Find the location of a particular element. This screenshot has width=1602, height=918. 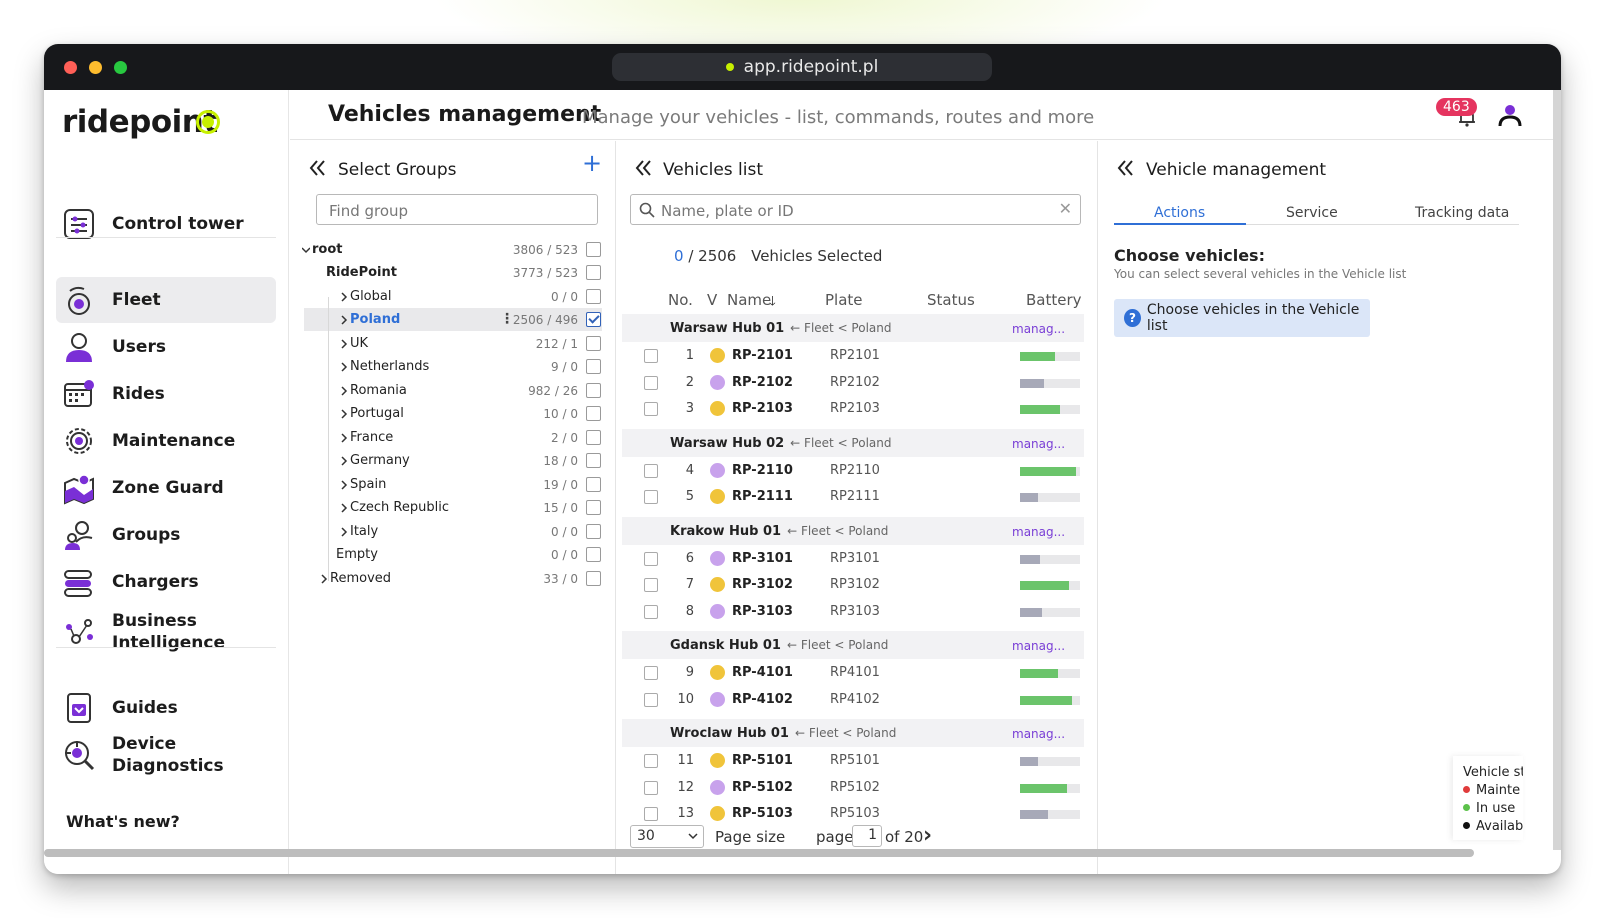

vehicle-name: RP-5101 is located at coordinates (762, 760).